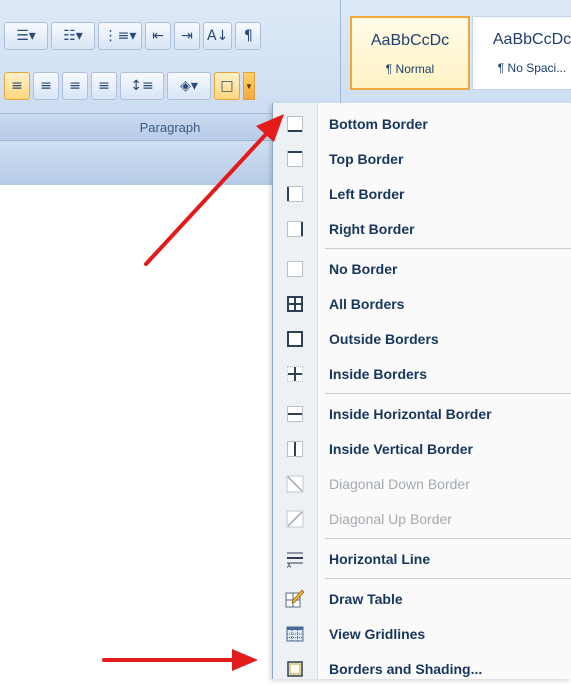 Image resolution: width=571 pixels, height=686 pixels. I want to click on align-left-button: ≡, so click(17, 86).